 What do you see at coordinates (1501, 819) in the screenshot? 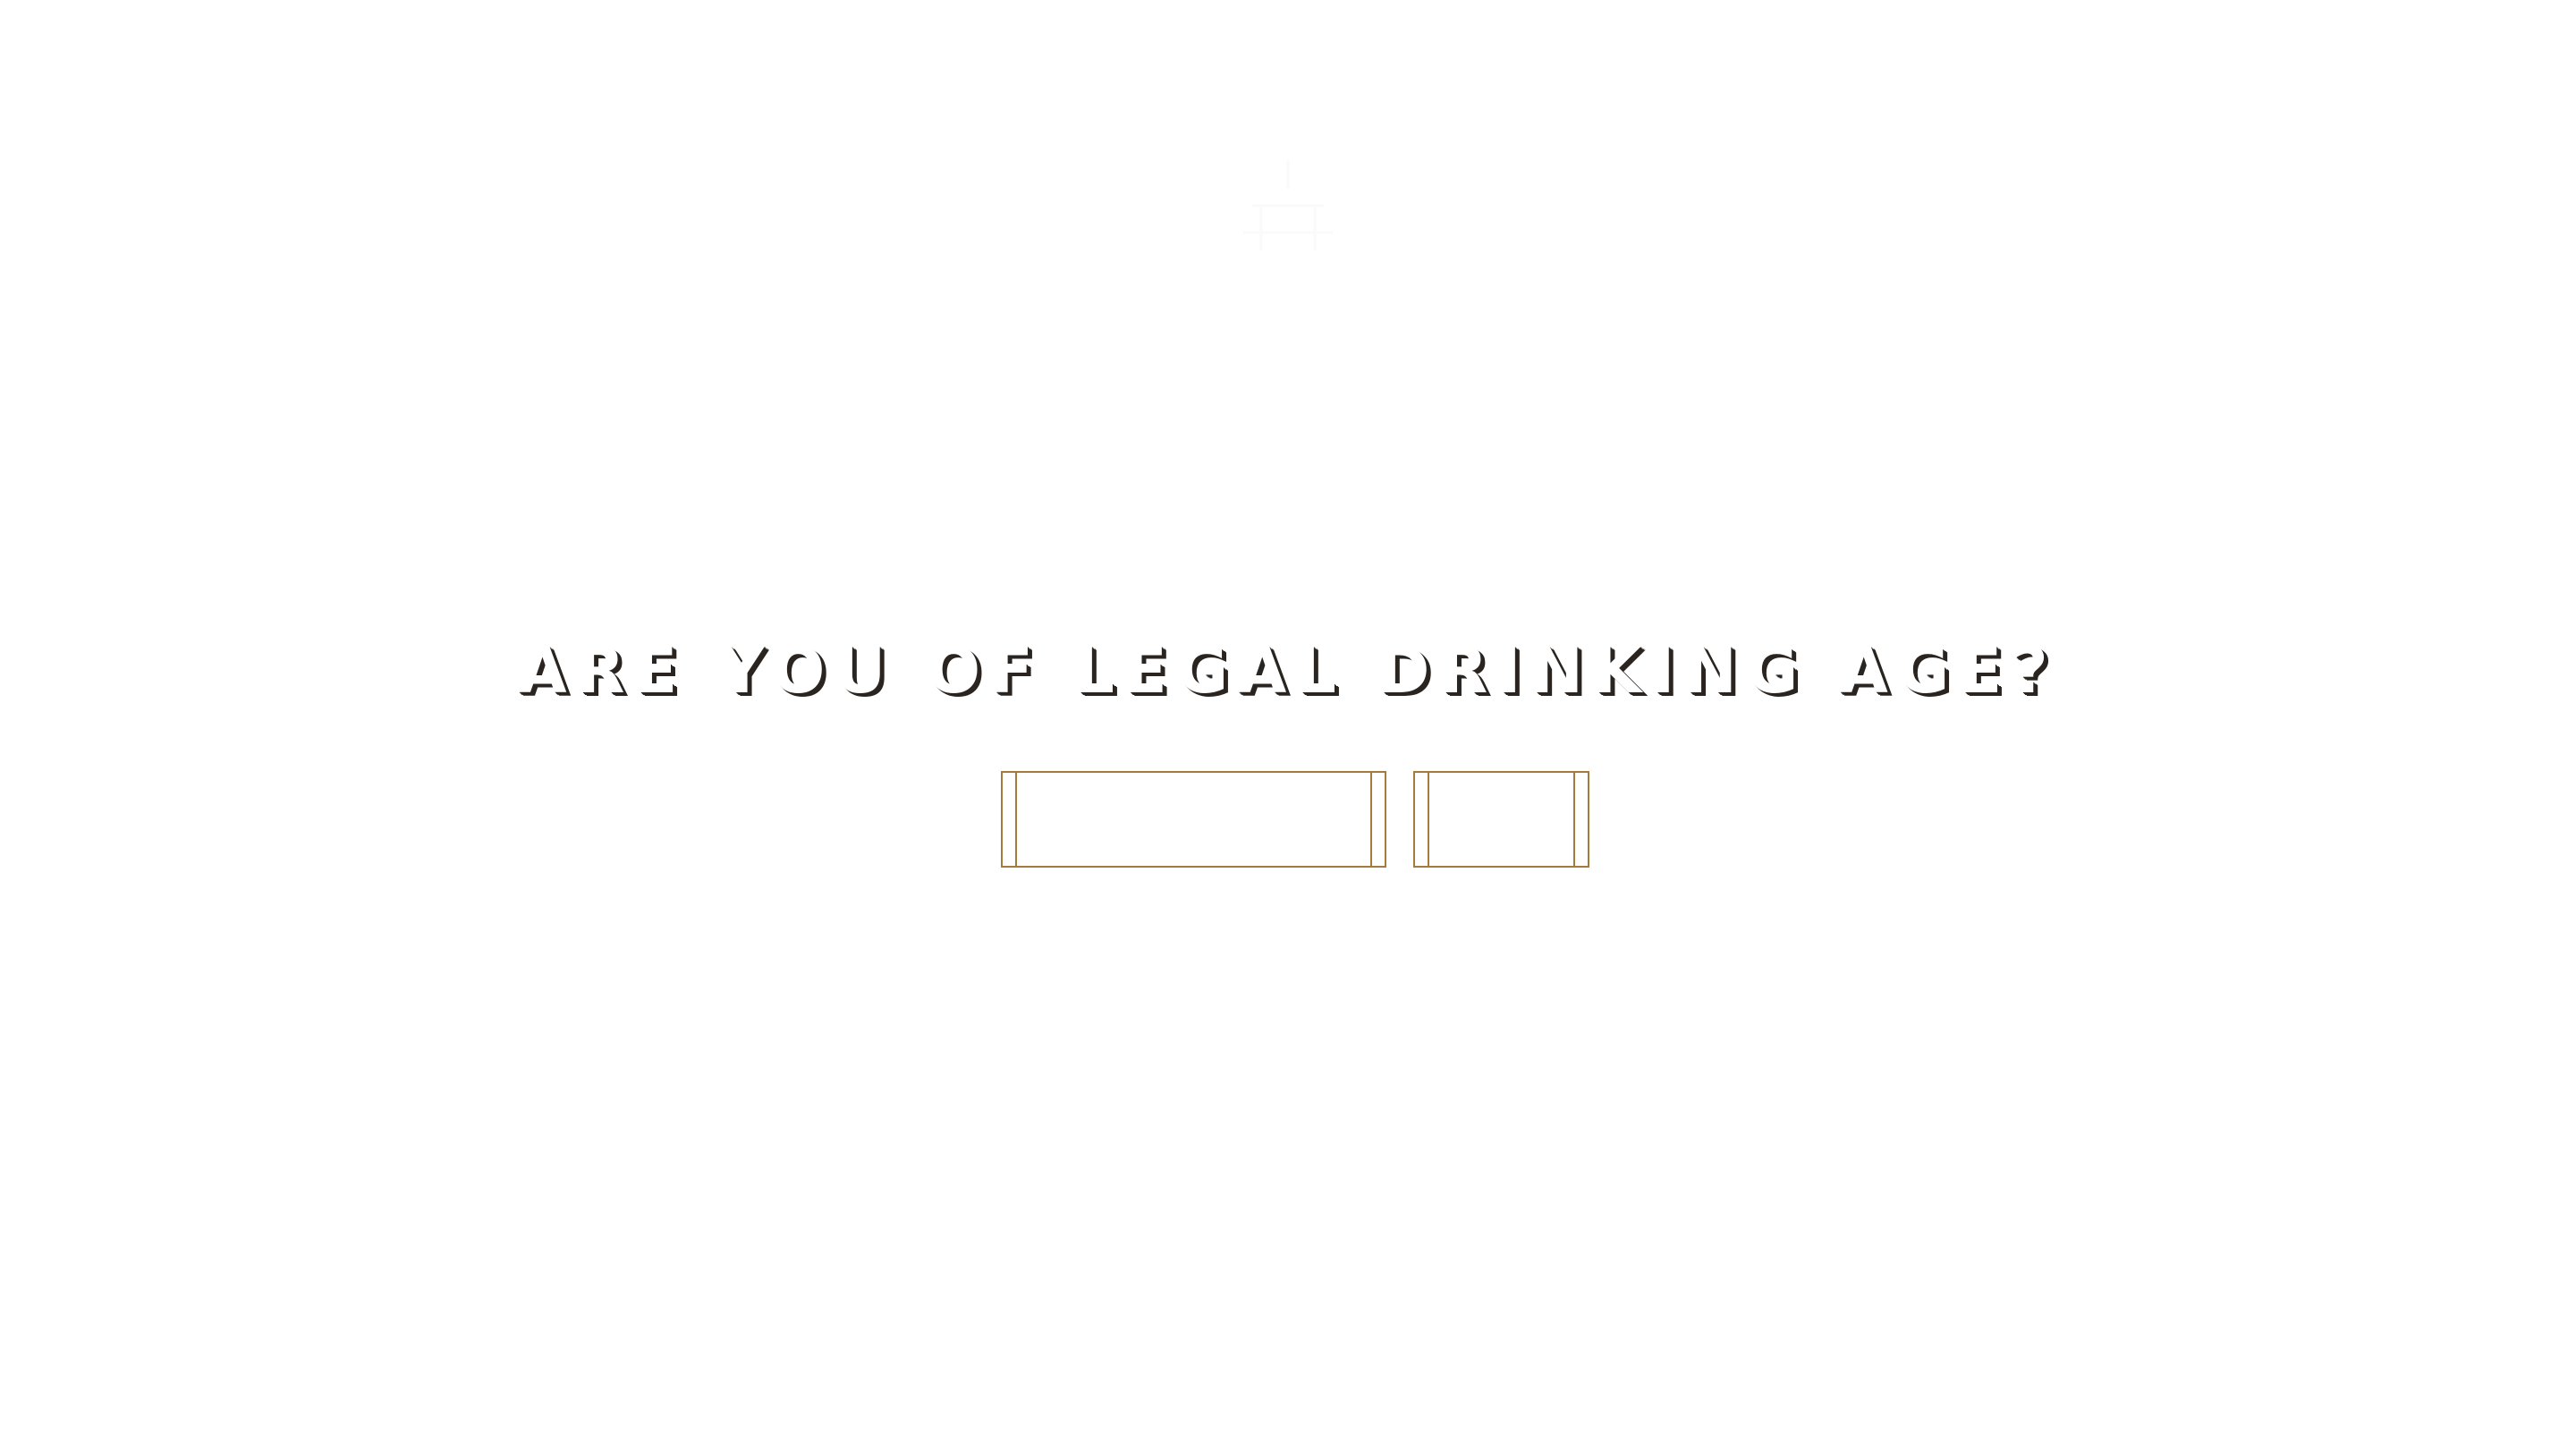
I see `age-confirm-no-button` at bounding box center [1501, 819].